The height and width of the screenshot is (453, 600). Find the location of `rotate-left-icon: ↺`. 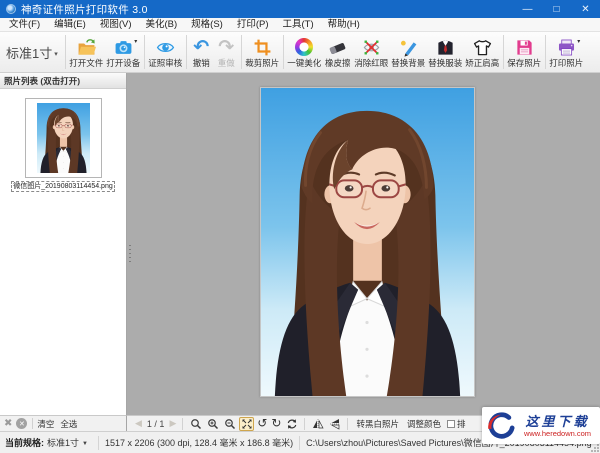

rotate-left-icon: ↺ is located at coordinates (262, 423).